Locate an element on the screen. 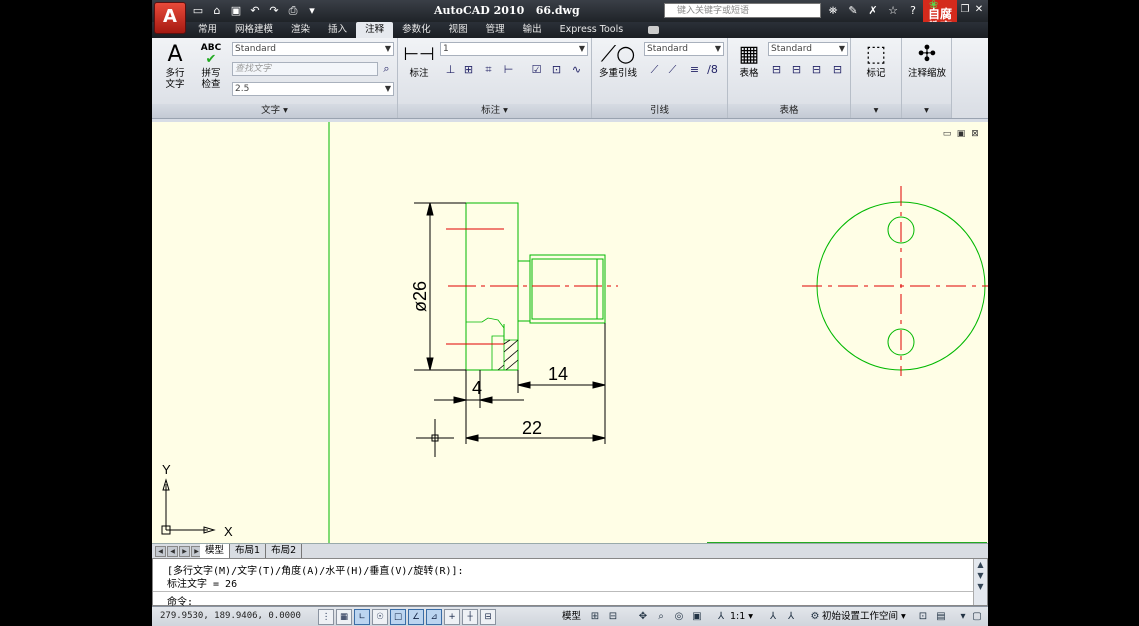 This screenshot has height=626, width=1139. print-icon: ⎙ is located at coordinates (293, 11).